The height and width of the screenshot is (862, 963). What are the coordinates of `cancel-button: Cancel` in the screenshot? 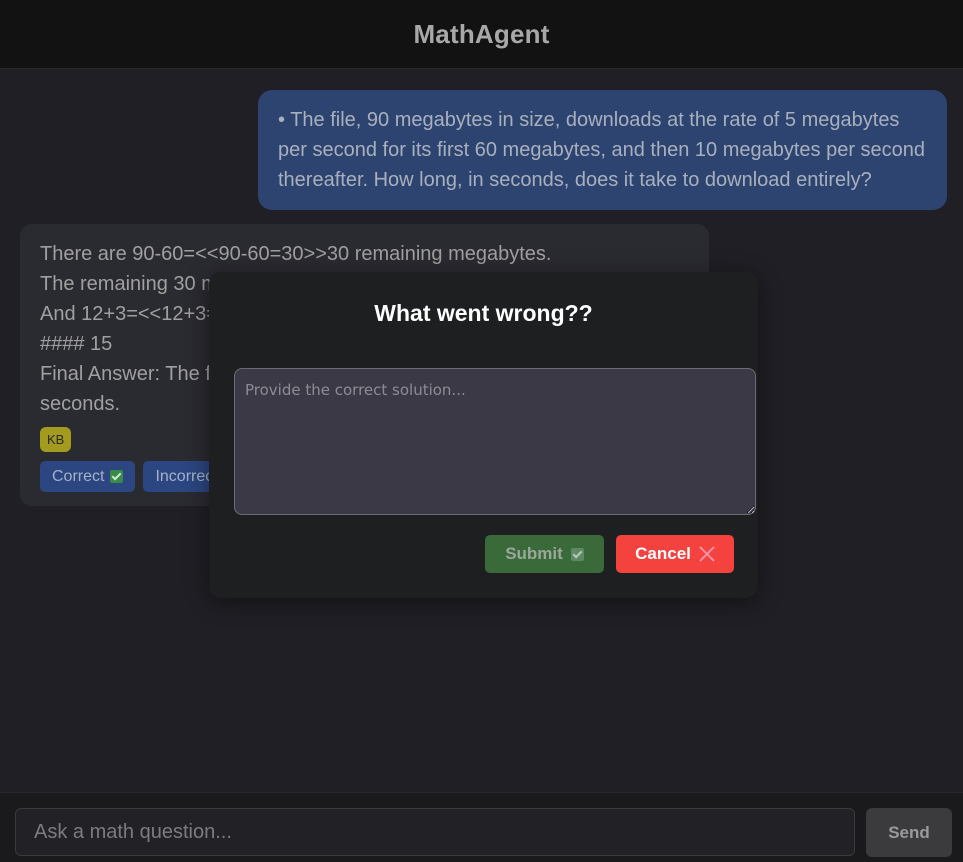 It's located at (675, 554).